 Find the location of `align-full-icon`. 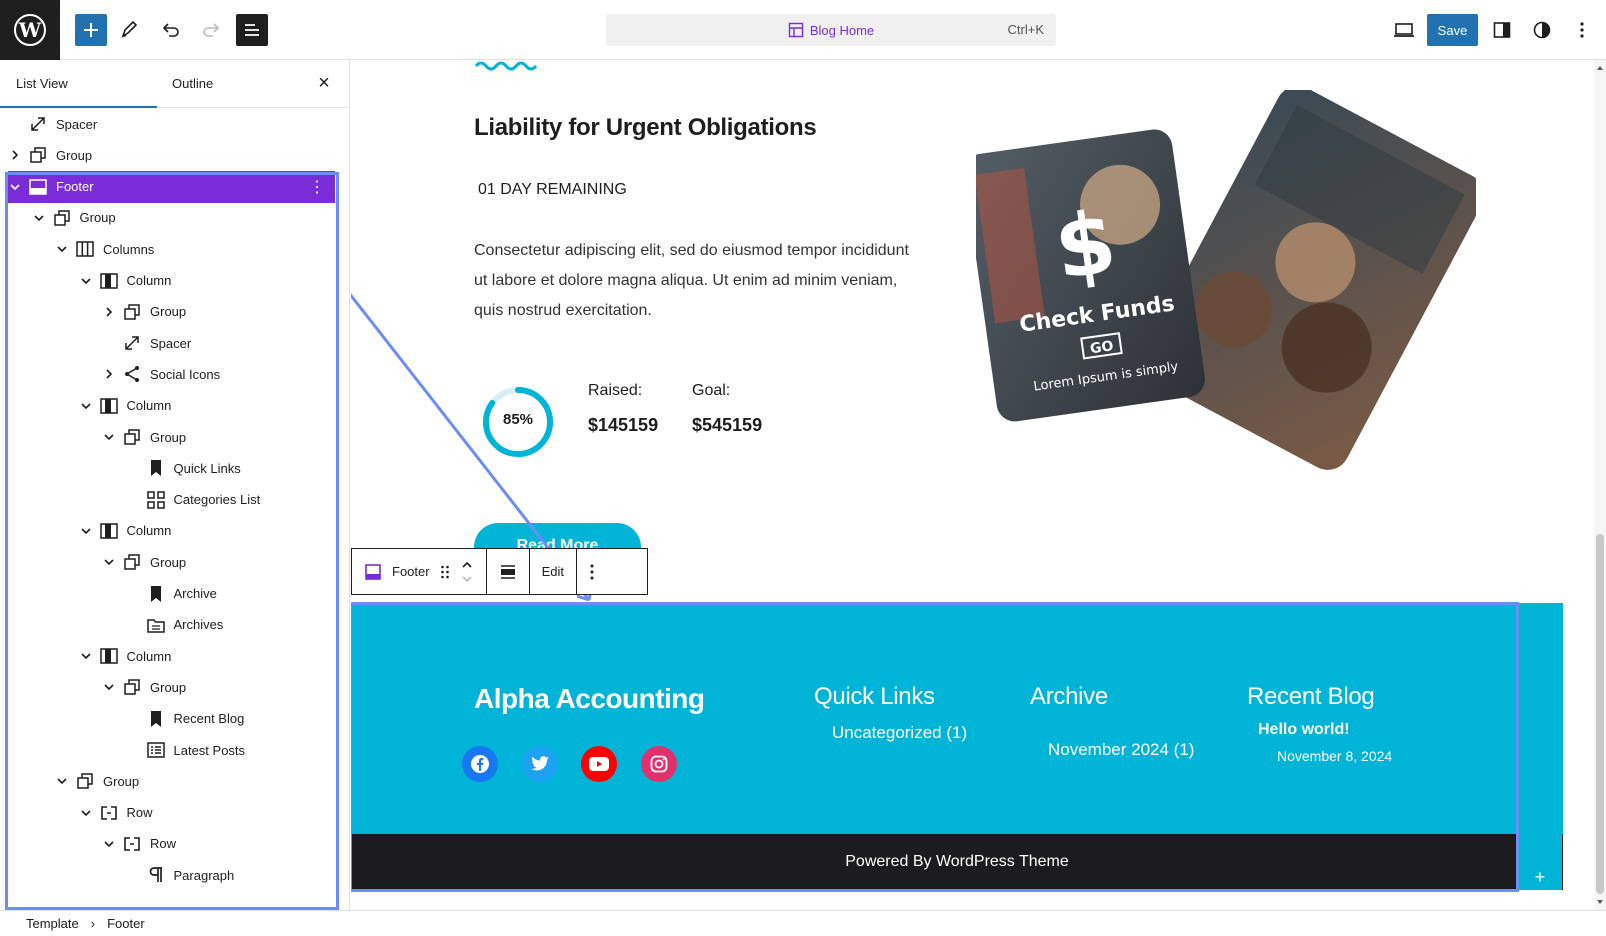

align-full-icon is located at coordinates (507, 571).